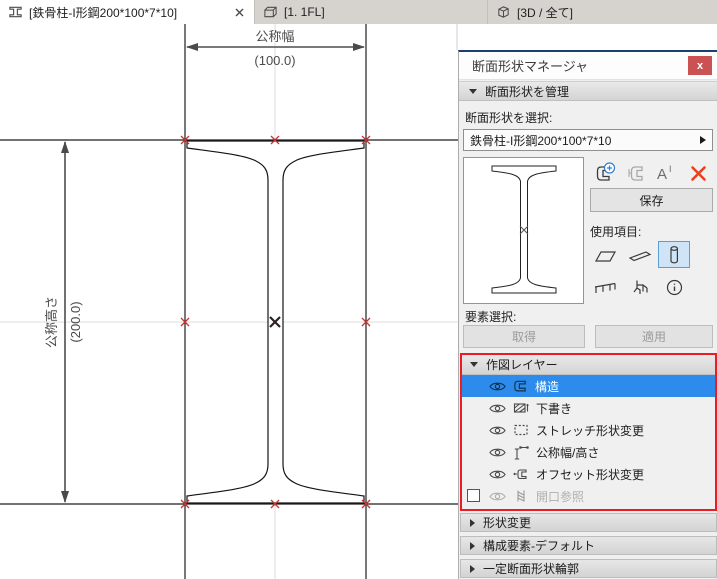 The height and width of the screenshot is (579, 717). What do you see at coordinates (509, 118) in the screenshot?
I see `select-profile-label: 断面形状を選択:` at bounding box center [509, 118].